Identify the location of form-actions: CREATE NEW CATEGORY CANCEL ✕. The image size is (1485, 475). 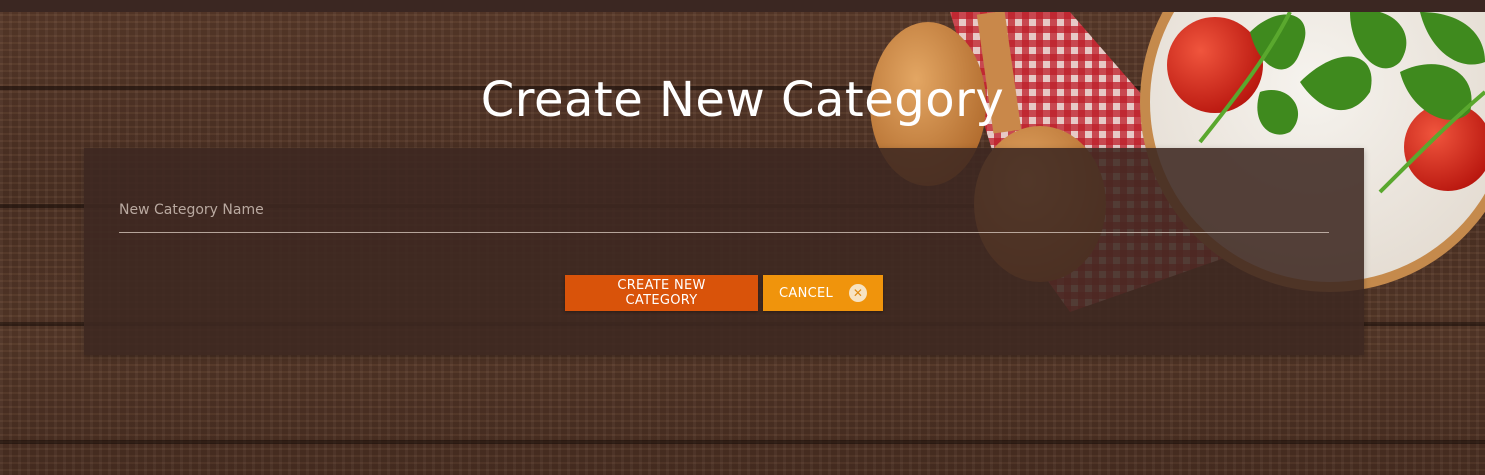
(724, 293).